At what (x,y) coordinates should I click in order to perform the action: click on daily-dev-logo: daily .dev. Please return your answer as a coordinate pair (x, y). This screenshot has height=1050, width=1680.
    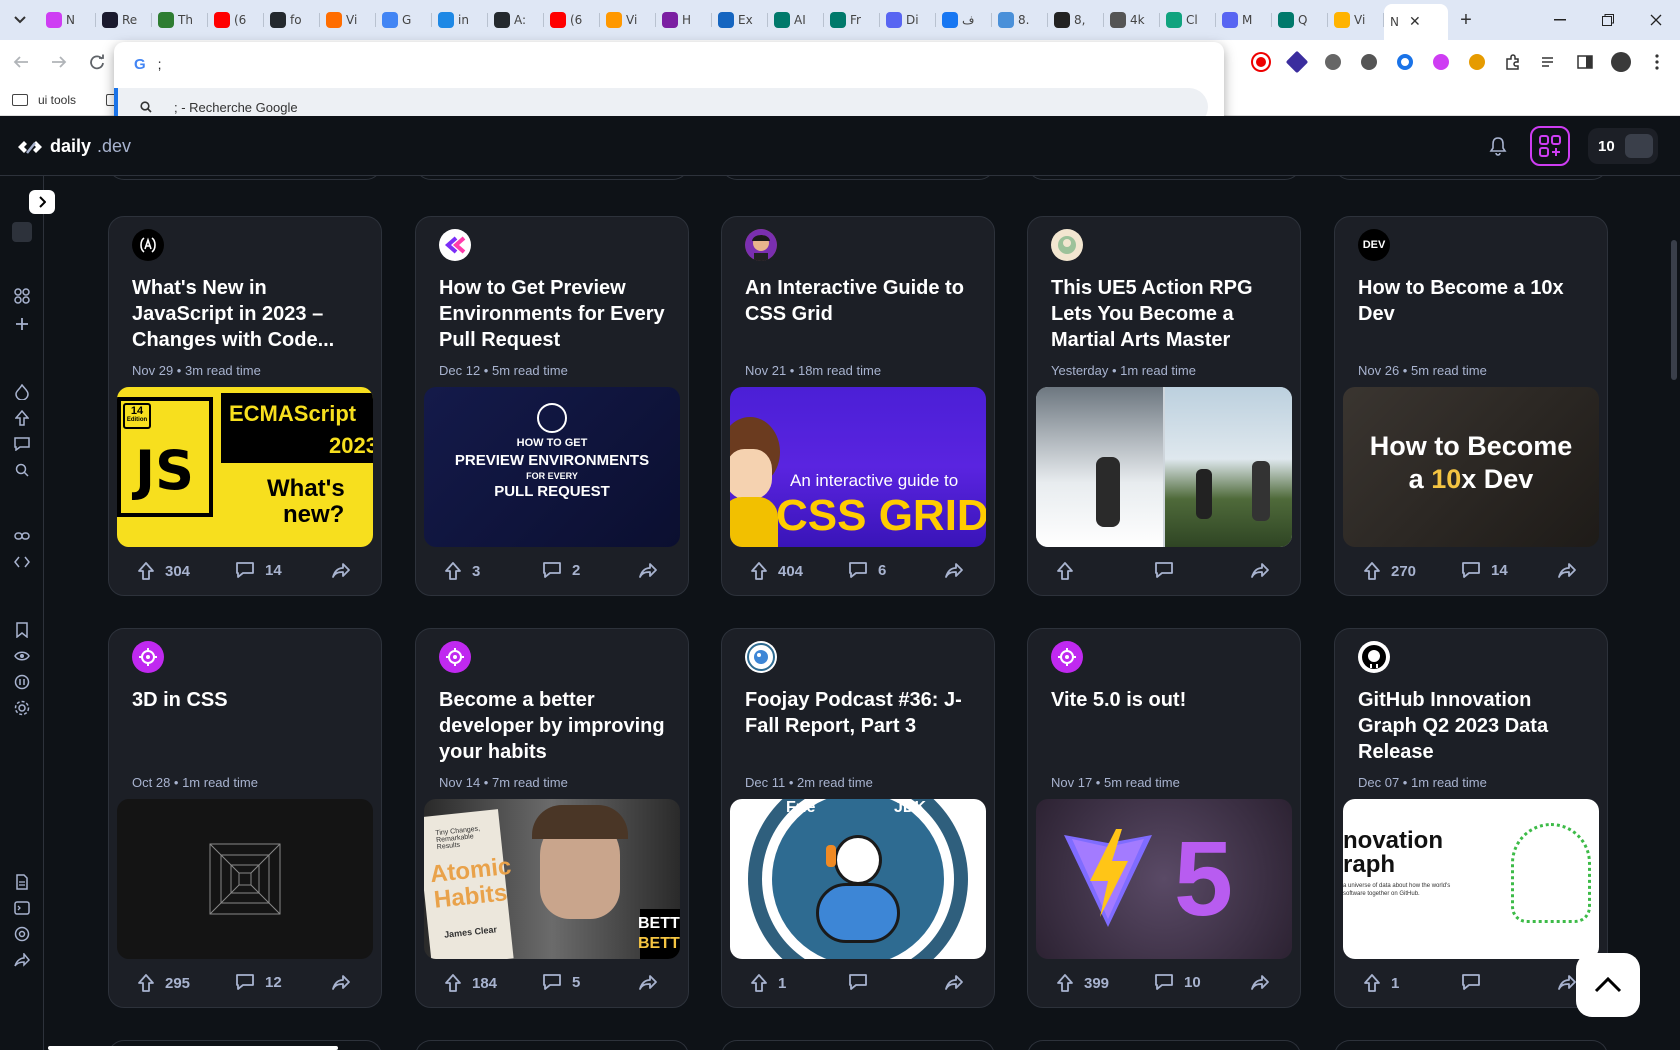
    Looking at the image, I should click on (73, 146).